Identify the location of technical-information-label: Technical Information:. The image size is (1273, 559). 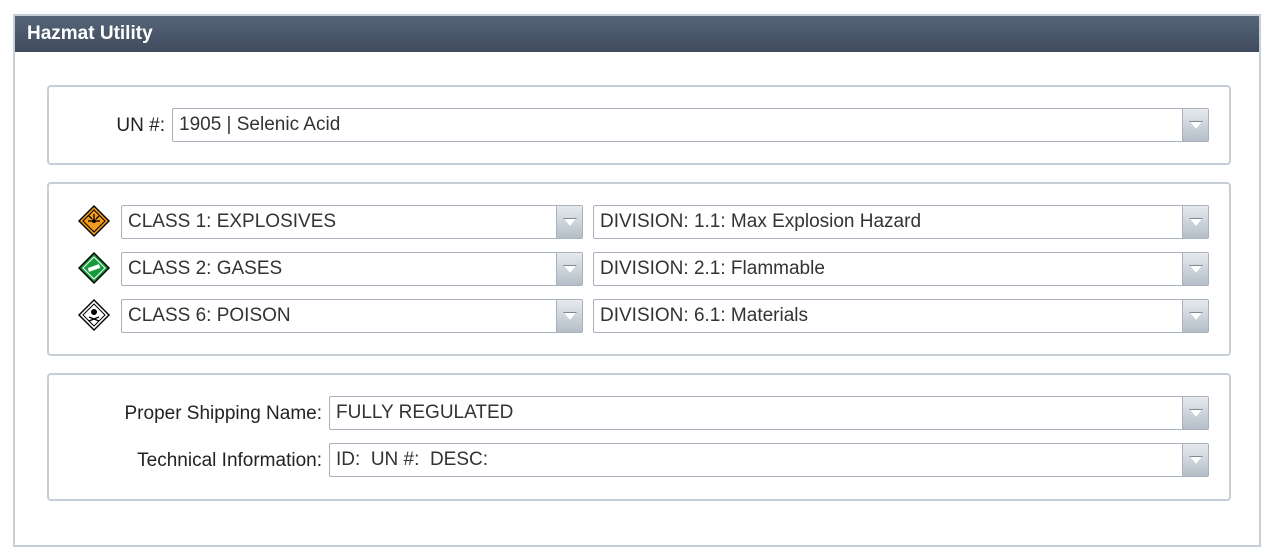
(229, 460).